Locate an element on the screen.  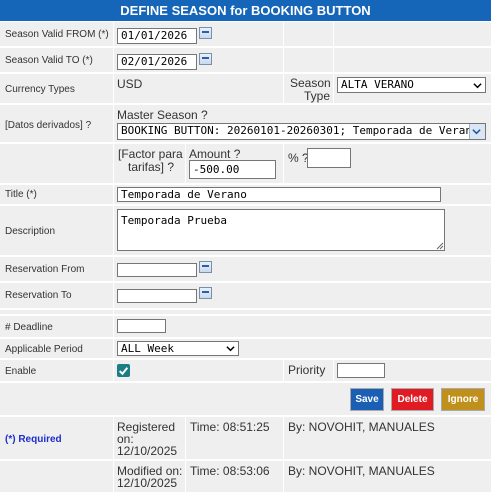
row-deadline: # Deadline is located at coordinates (245, 327).